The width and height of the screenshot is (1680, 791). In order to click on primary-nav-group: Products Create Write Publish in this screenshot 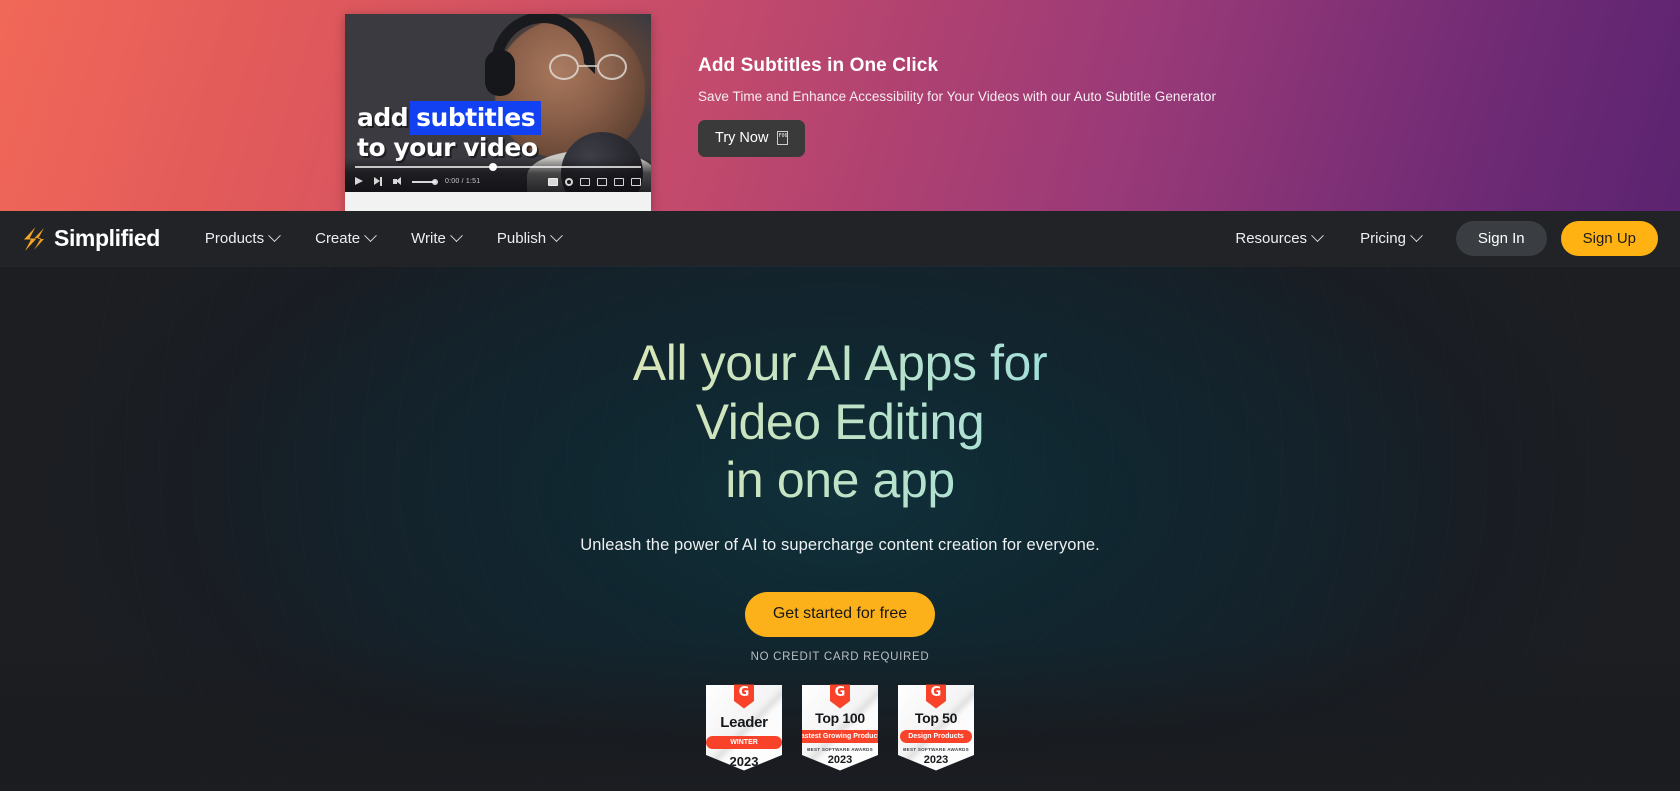, I will do `click(383, 238)`.